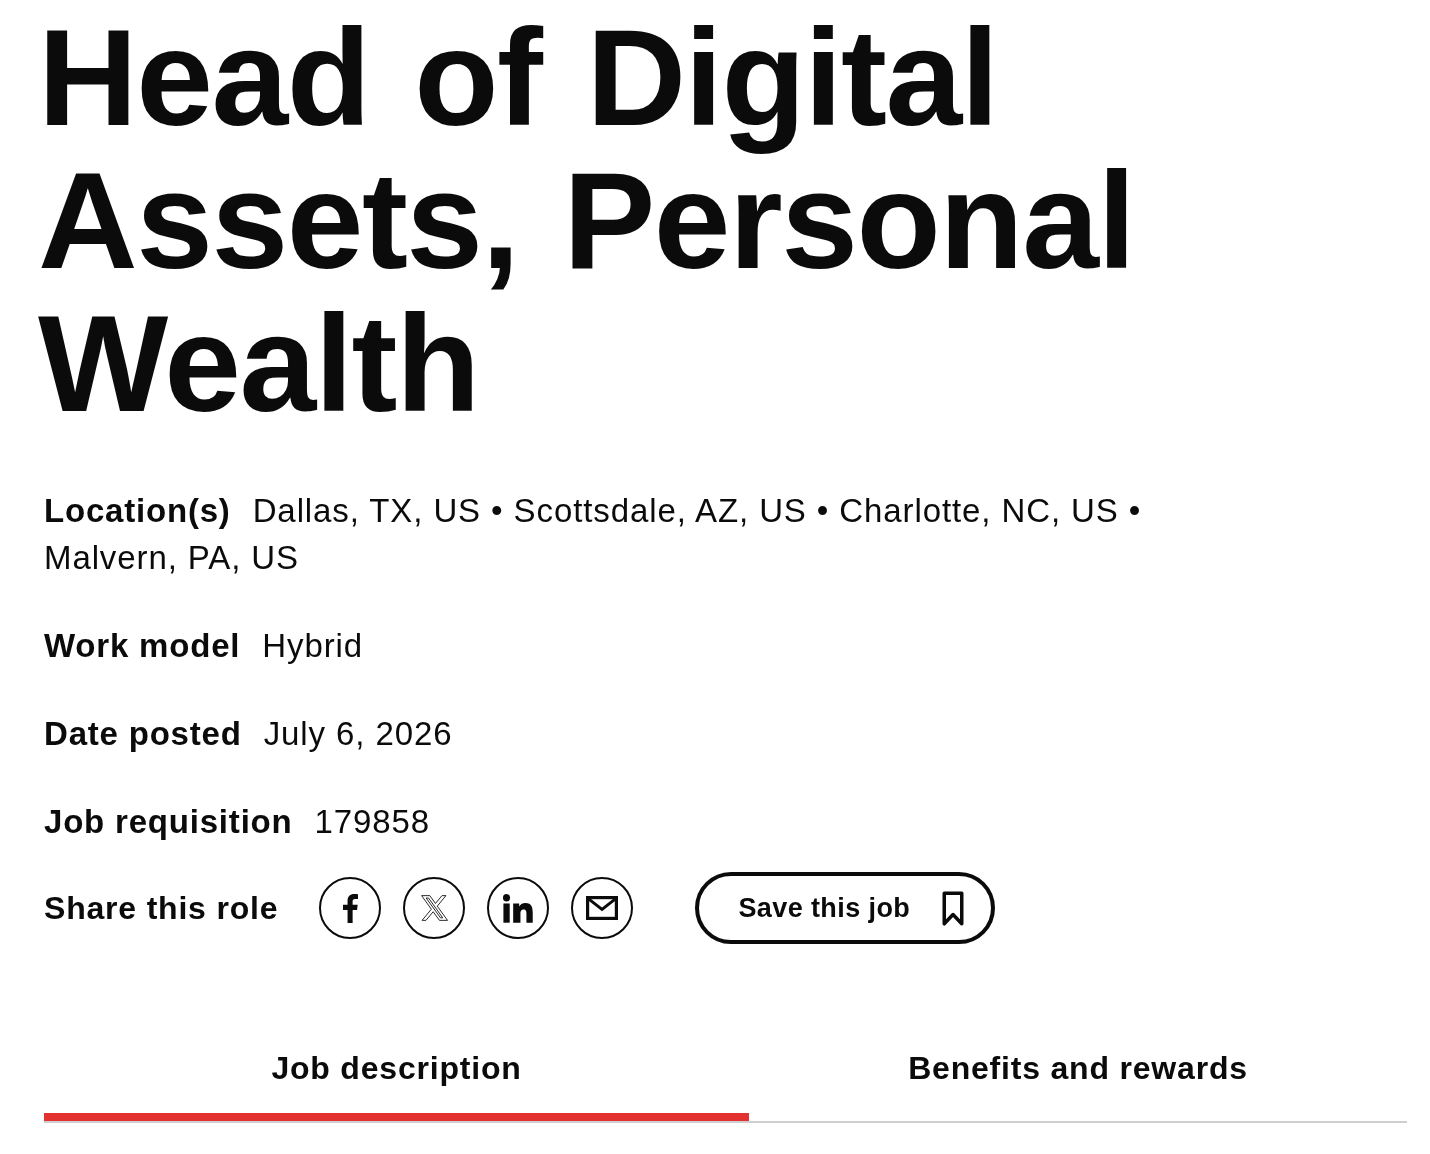 This screenshot has width=1430, height=1154. I want to click on linkedin-icon, so click(518, 908).